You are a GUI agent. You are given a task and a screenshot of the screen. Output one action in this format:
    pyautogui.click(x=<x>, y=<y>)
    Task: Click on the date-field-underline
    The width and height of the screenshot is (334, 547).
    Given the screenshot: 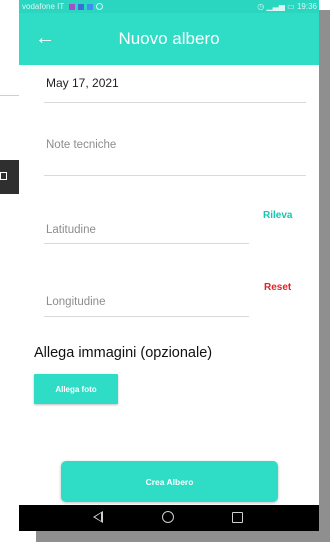 What is the action you would take?
    pyautogui.click(x=175, y=102)
    